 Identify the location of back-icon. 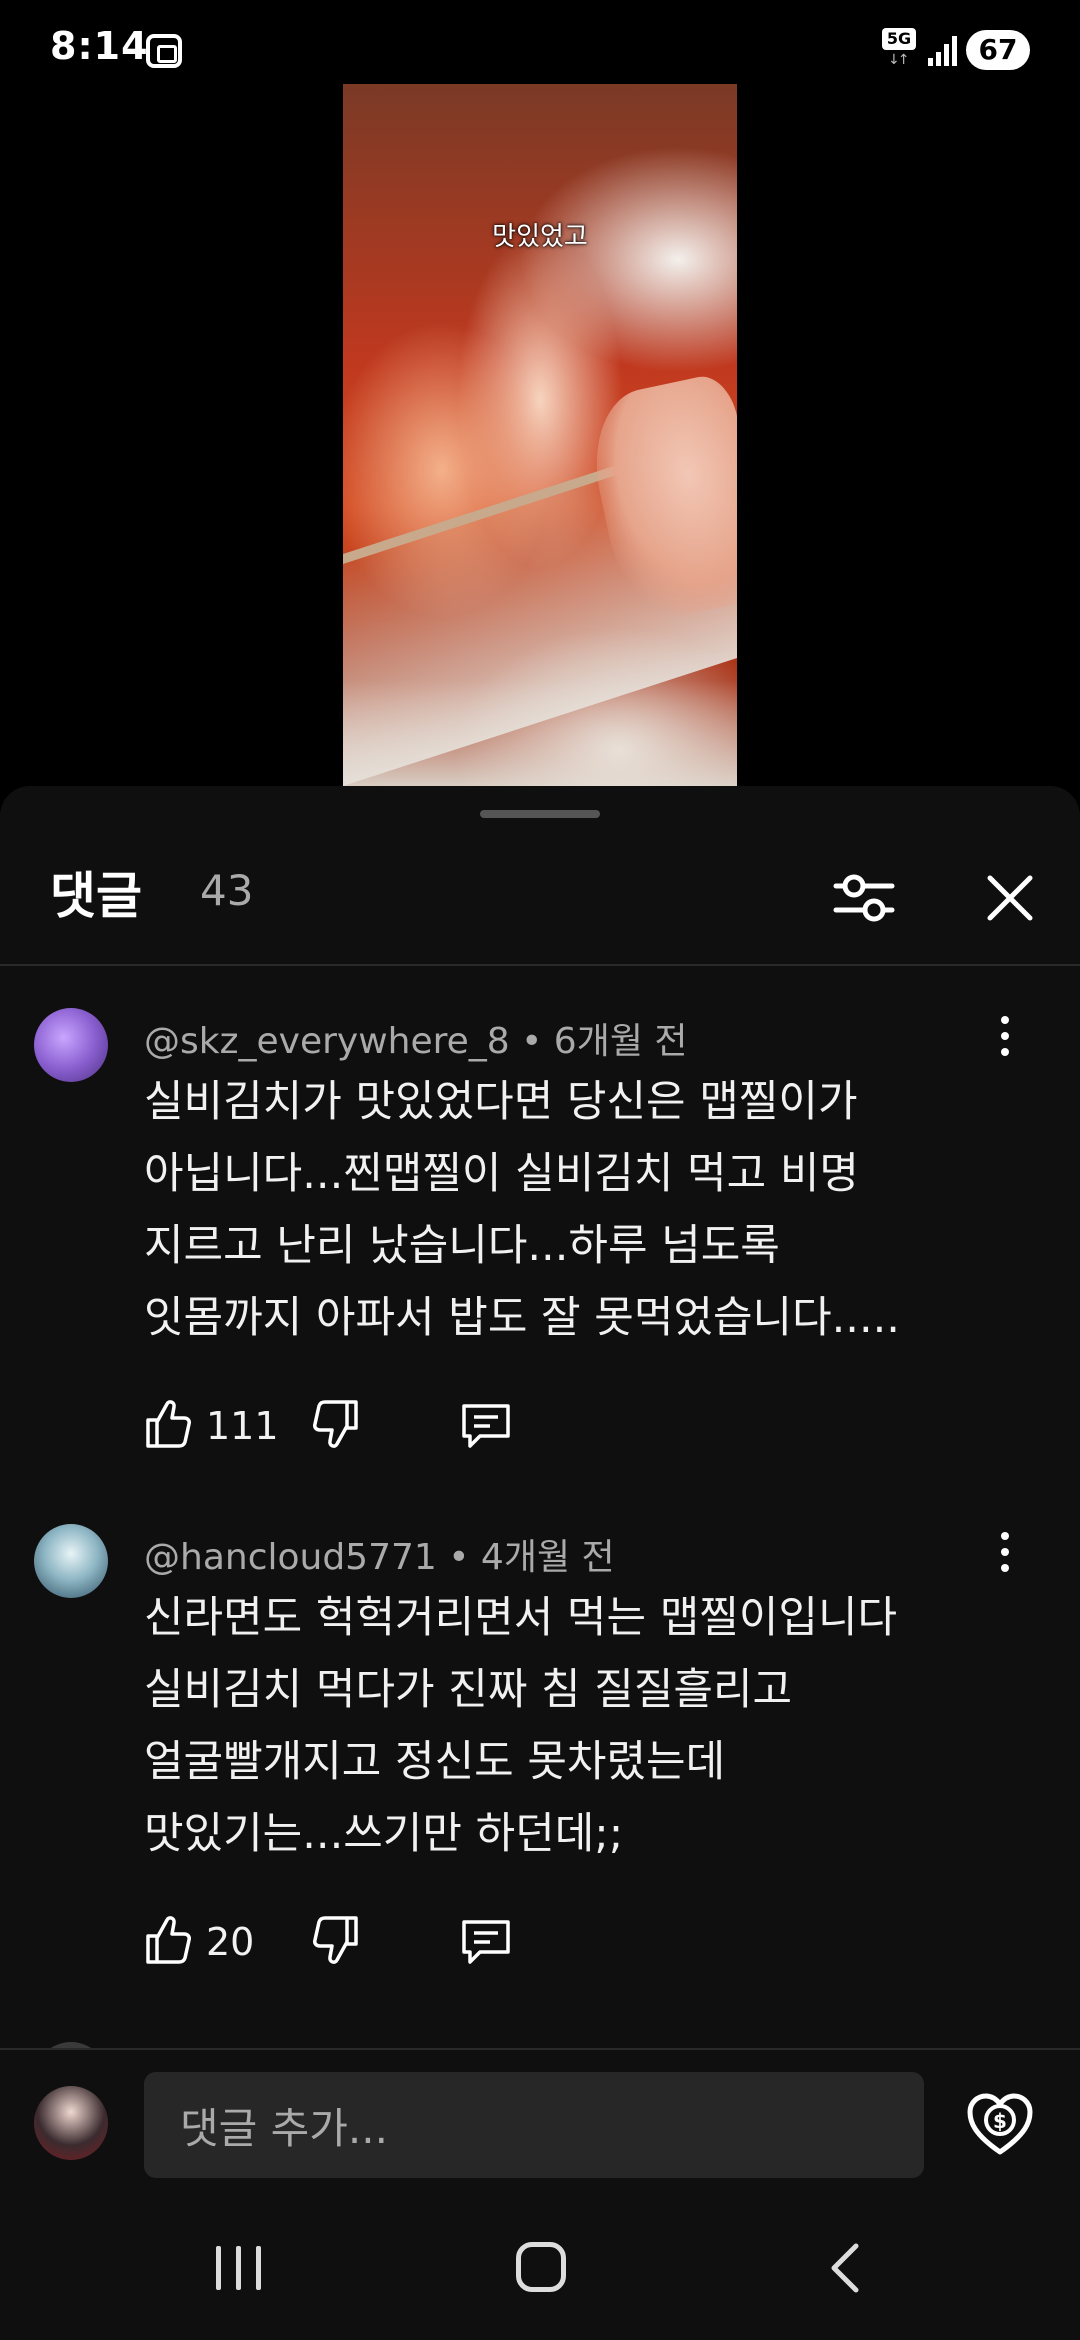
(846, 2268).